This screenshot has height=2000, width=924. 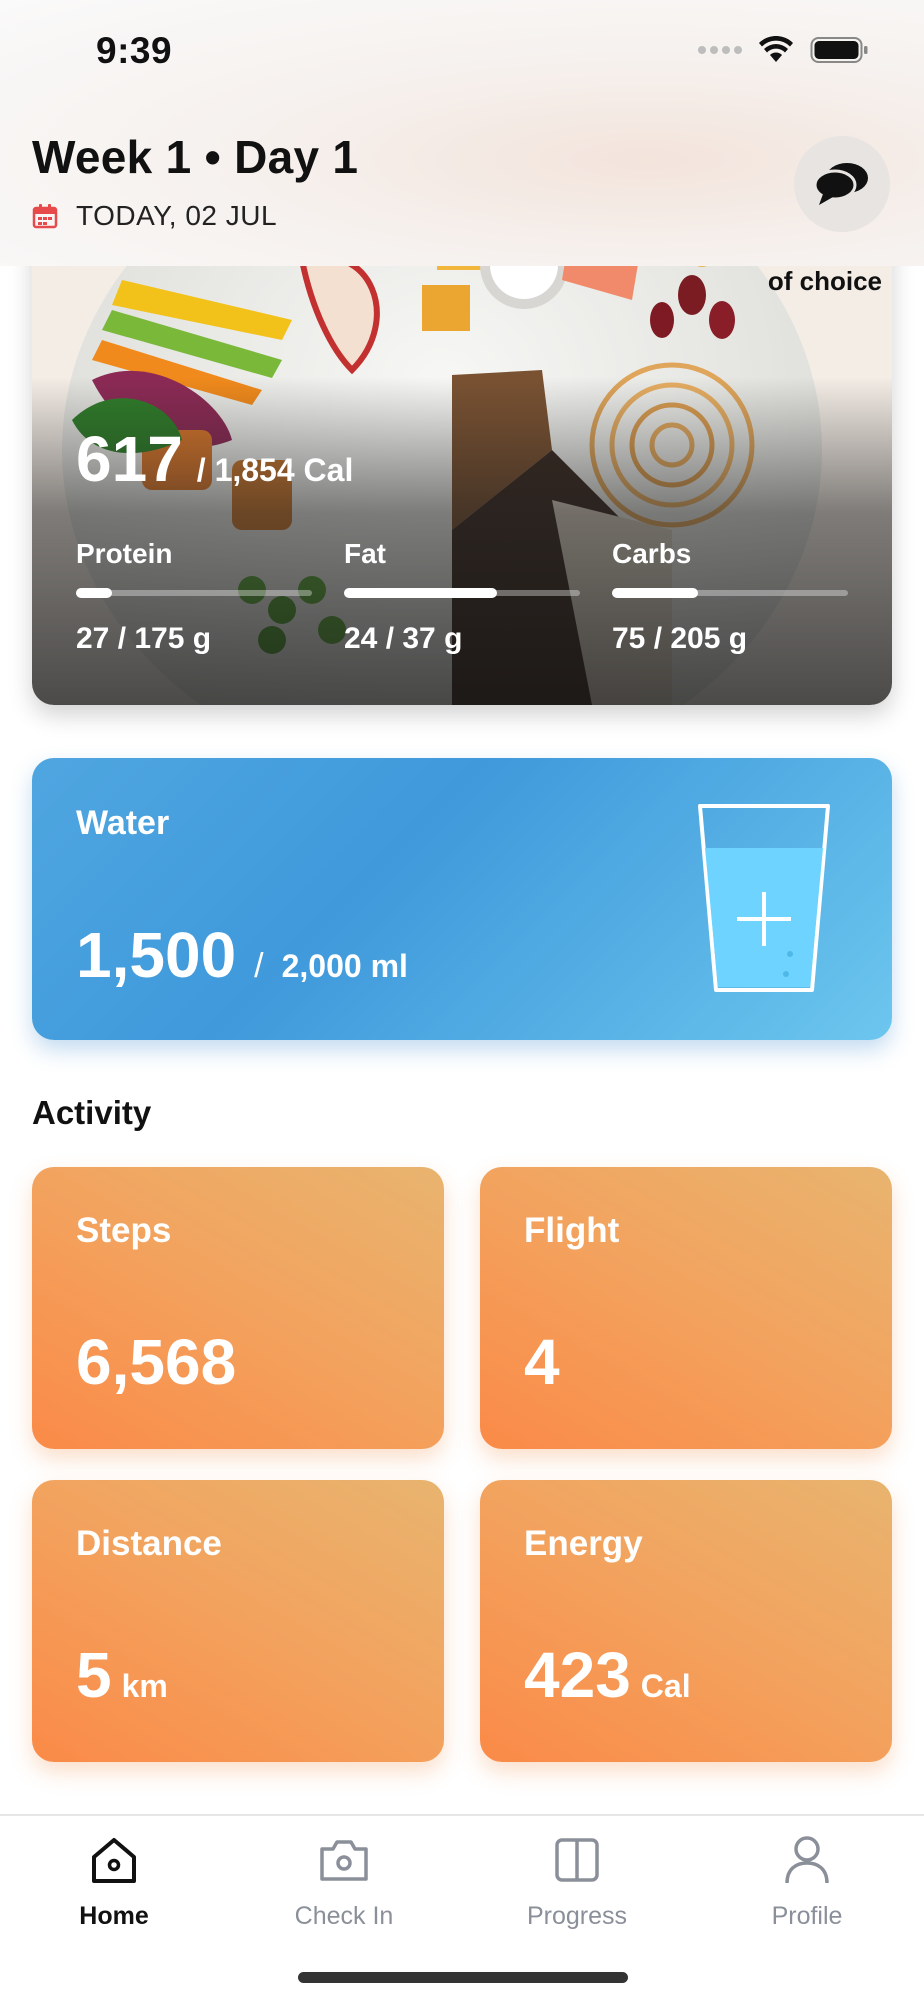 What do you see at coordinates (124, 553) in the screenshot?
I see `macro-label: Protein` at bounding box center [124, 553].